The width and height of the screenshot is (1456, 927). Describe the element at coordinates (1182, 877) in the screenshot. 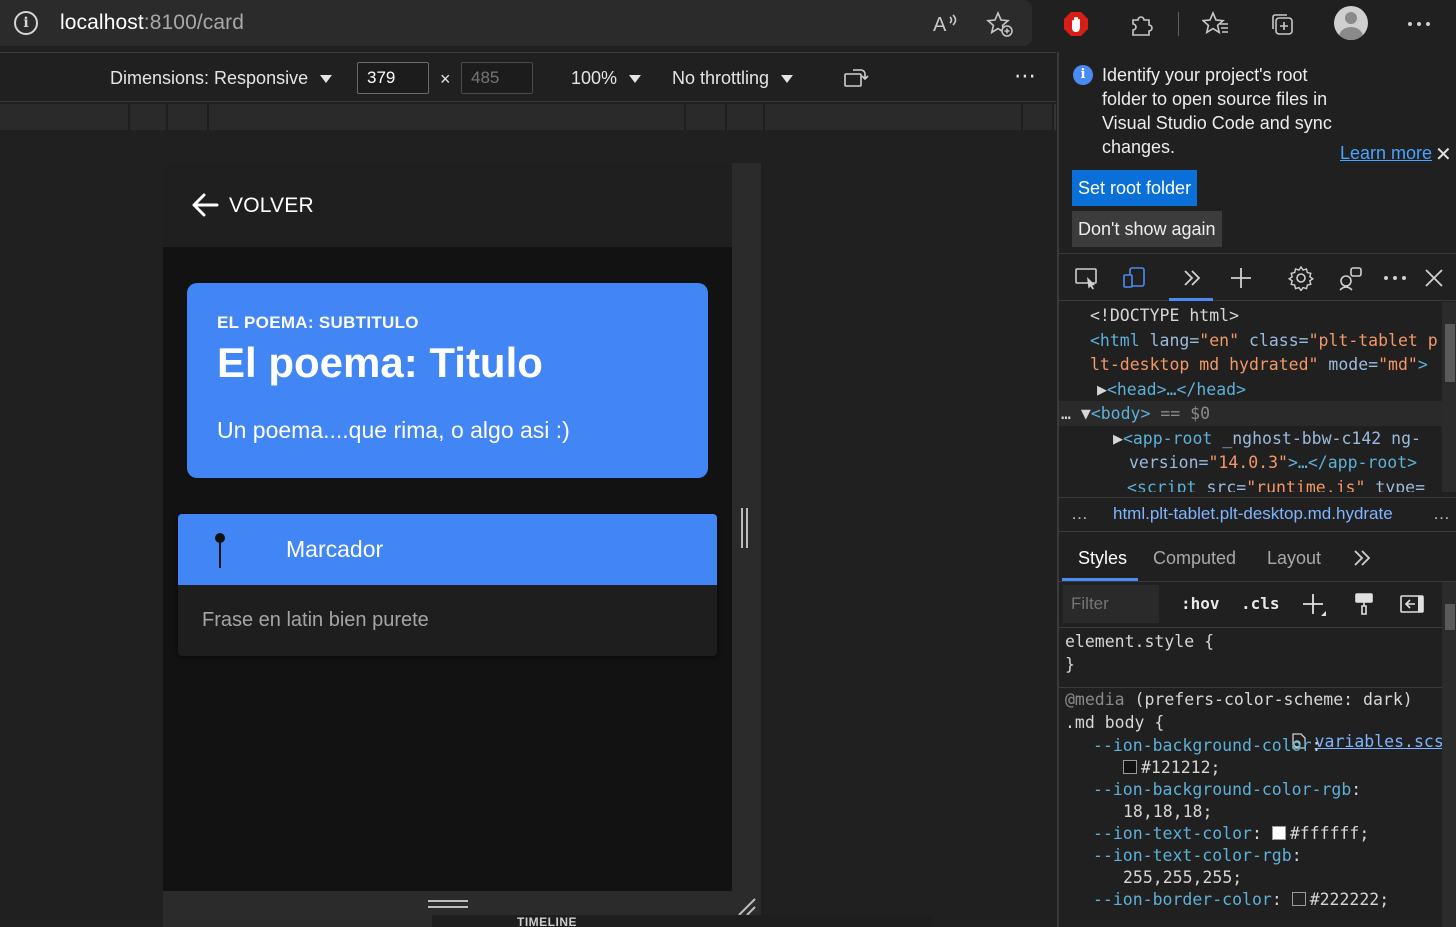

I see `css-value: 255,255,255;` at that location.